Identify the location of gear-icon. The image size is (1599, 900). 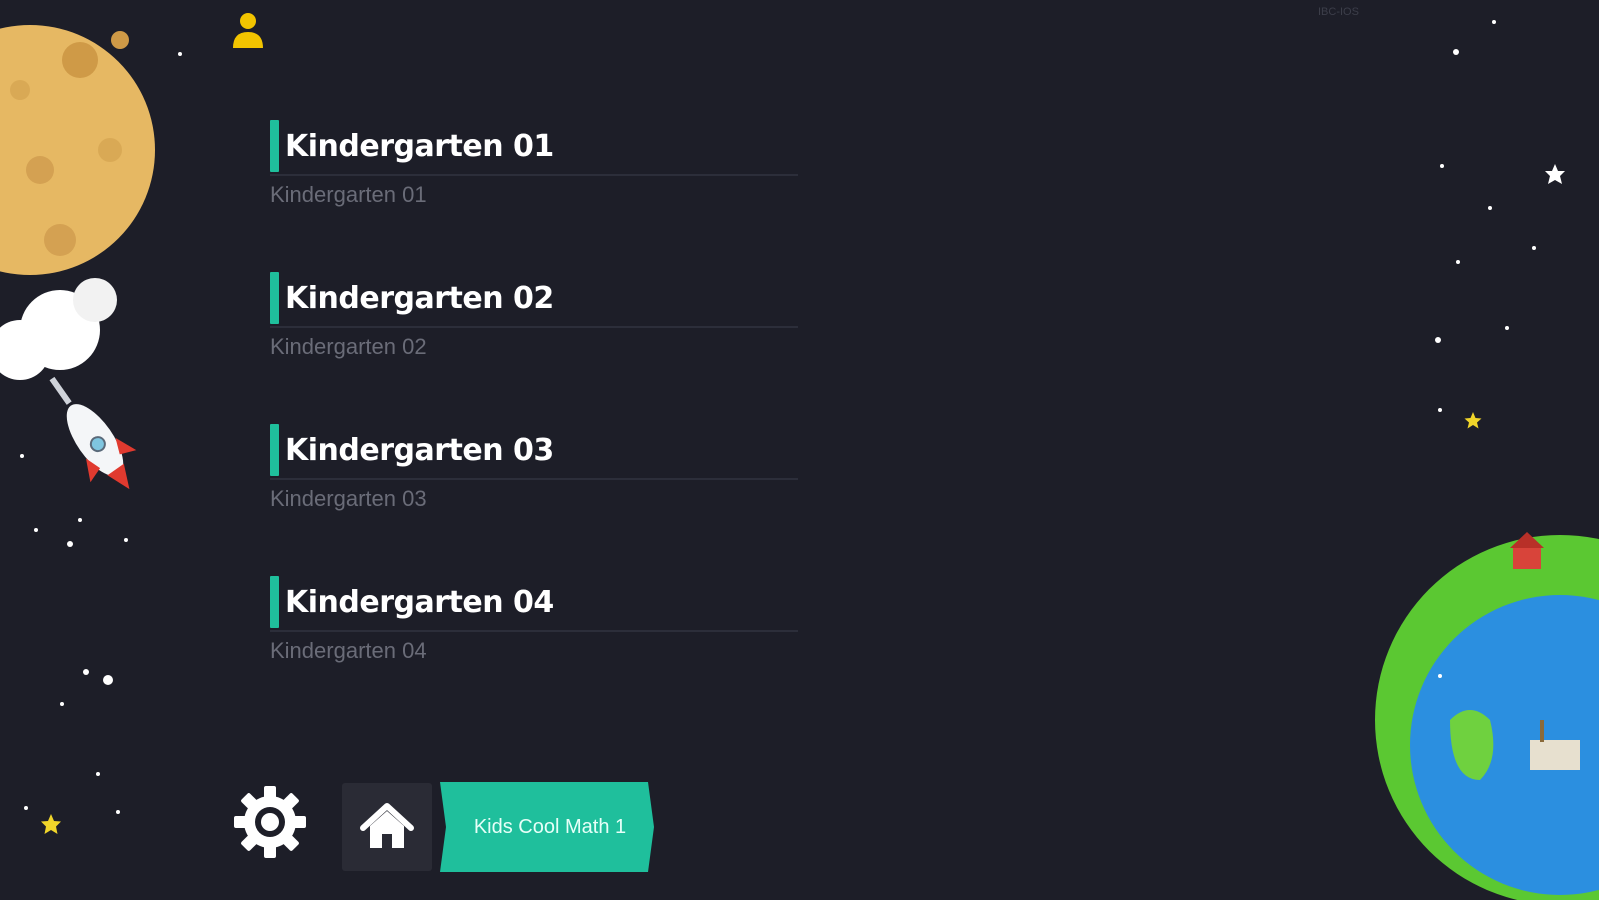
(270, 822).